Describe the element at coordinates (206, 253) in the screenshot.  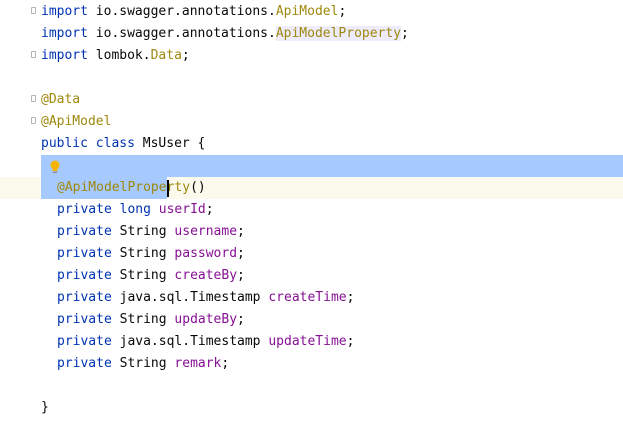
I see `field-name: password` at that location.